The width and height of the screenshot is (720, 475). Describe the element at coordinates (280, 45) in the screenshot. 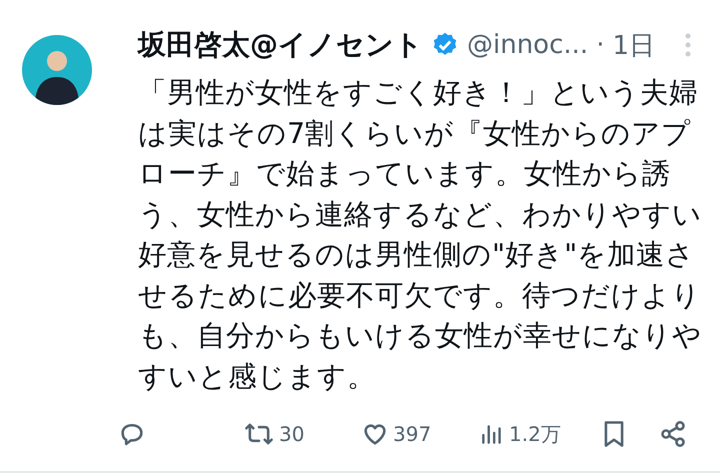

I see `display-name: 坂田啓太@イノセント` at that location.